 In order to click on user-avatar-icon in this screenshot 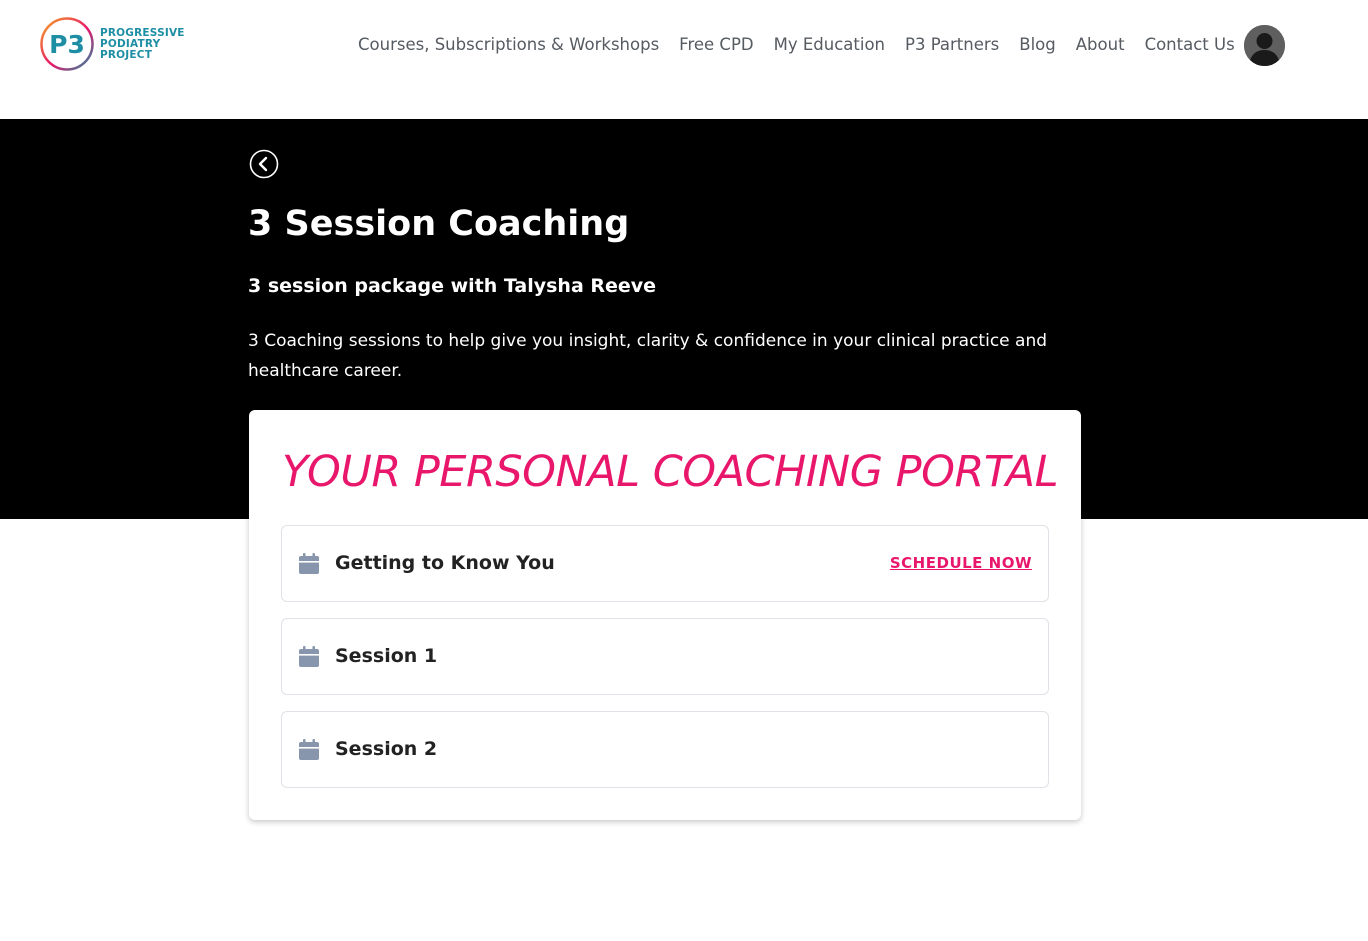, I will do `click(1264, 45)`.